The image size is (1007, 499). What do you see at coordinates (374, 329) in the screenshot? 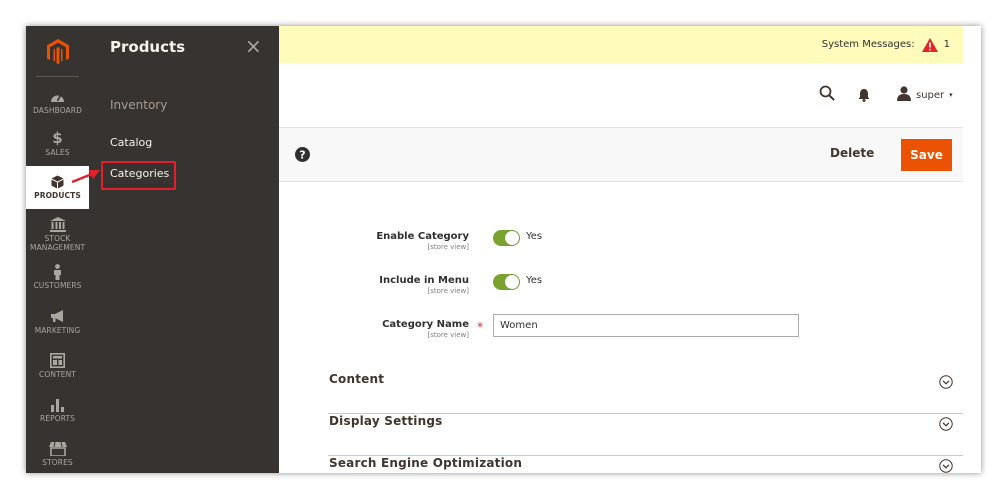
I see `category-name-label-group: Category Name [store view]` at bounding box center [374, 329].